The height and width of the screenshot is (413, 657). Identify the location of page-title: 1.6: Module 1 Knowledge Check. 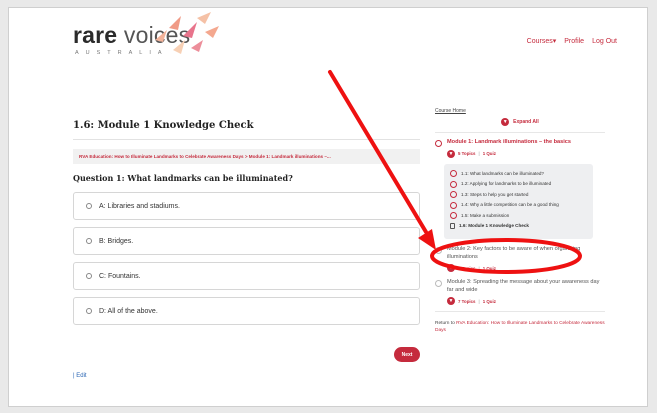
(163, 125).